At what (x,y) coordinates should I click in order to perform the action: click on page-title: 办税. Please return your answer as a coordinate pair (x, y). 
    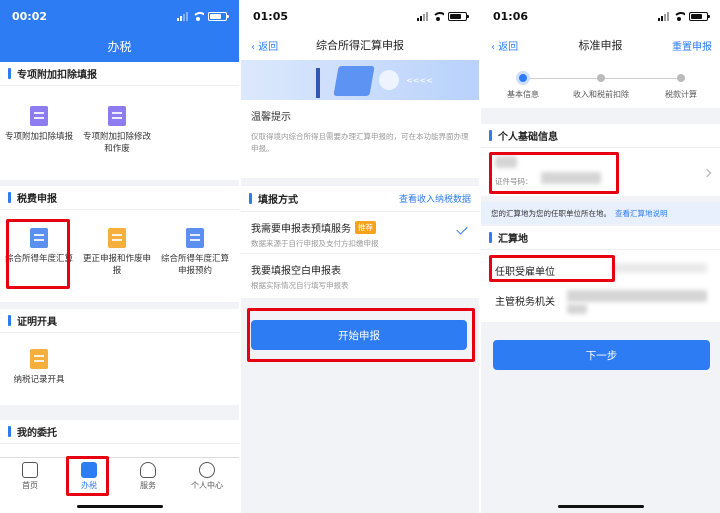
    Looking at the image, I should click on (119, 47).